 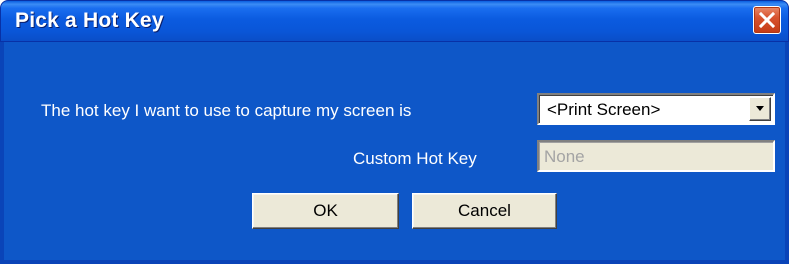 I want to click on close-icon, so click(x=767, y=20).